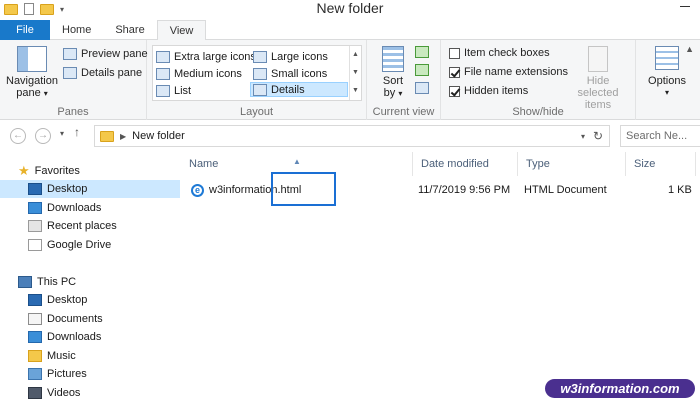 The image size is (700, 400). Describe the element at coordinates (62, 133) in the screenshot. I see `recent-locations-icon: ▾` at that location.